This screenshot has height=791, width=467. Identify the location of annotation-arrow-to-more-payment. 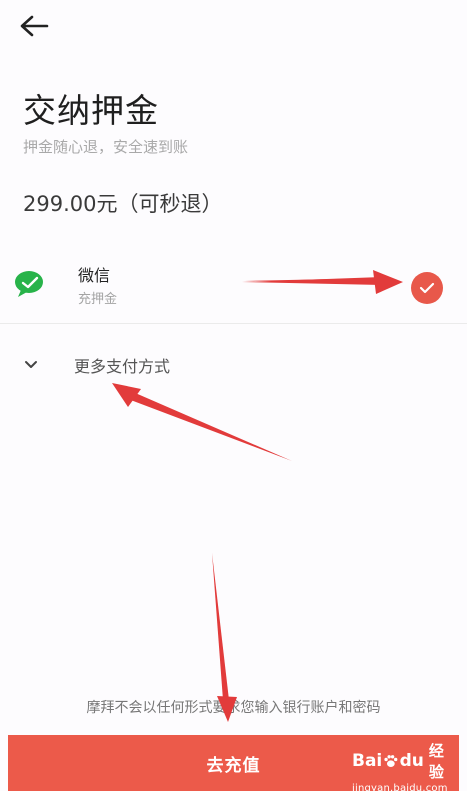
(202, 422).